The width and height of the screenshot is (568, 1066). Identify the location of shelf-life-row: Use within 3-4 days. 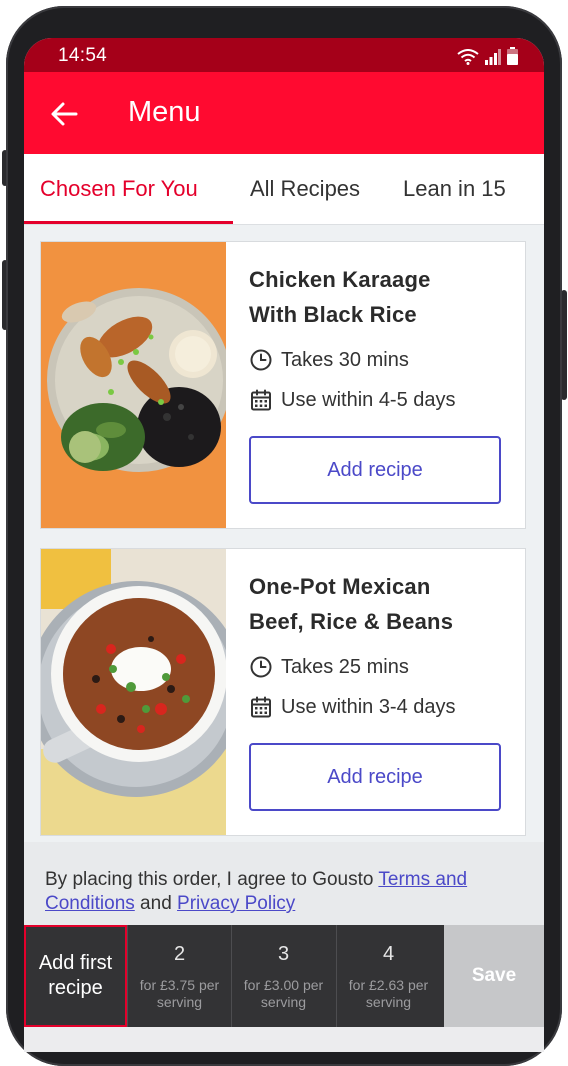
(352, 707).